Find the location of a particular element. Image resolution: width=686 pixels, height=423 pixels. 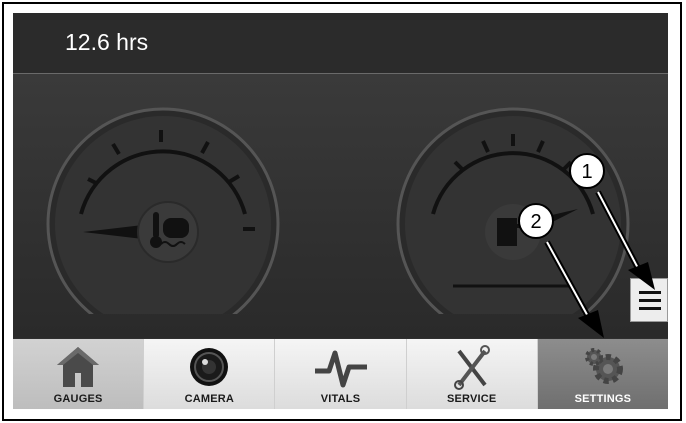

gears-icon is located at coordinates (603, 366).